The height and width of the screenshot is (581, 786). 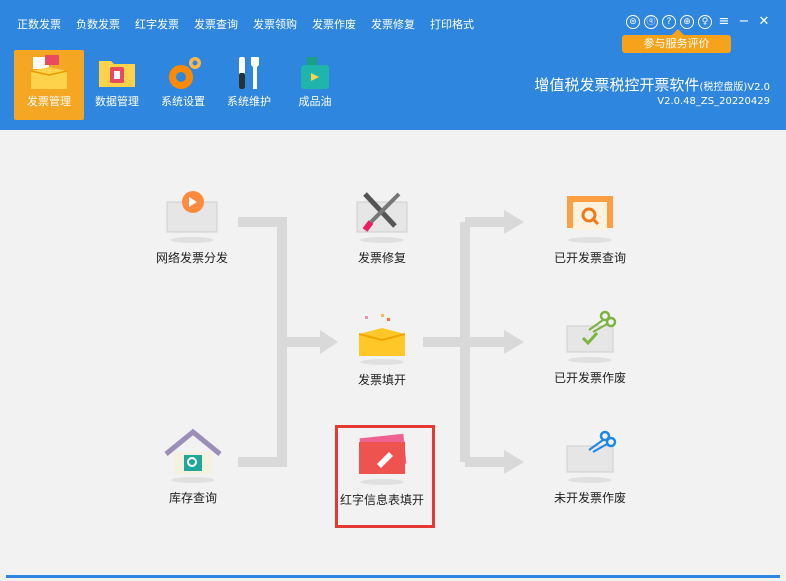 I want to click on menu-red-invoice: 红字发票, so click(x=157, y=25).